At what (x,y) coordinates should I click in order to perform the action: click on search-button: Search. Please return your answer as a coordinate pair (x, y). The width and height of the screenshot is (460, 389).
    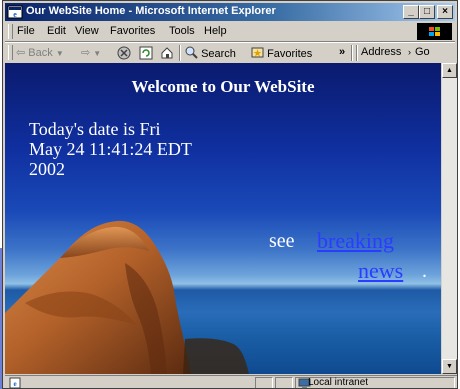
    Looking at the image, I should click on (210, 53).